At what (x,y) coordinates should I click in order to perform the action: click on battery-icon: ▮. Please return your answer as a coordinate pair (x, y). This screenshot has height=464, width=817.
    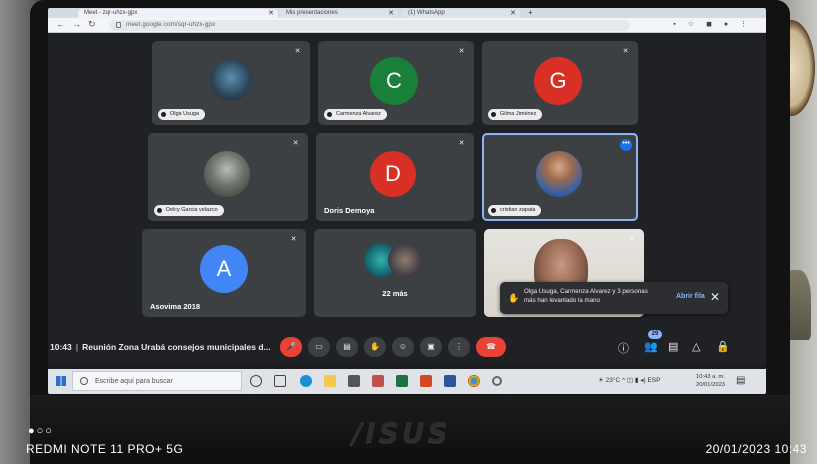
    Looking at the image, I should click on (637, 380).